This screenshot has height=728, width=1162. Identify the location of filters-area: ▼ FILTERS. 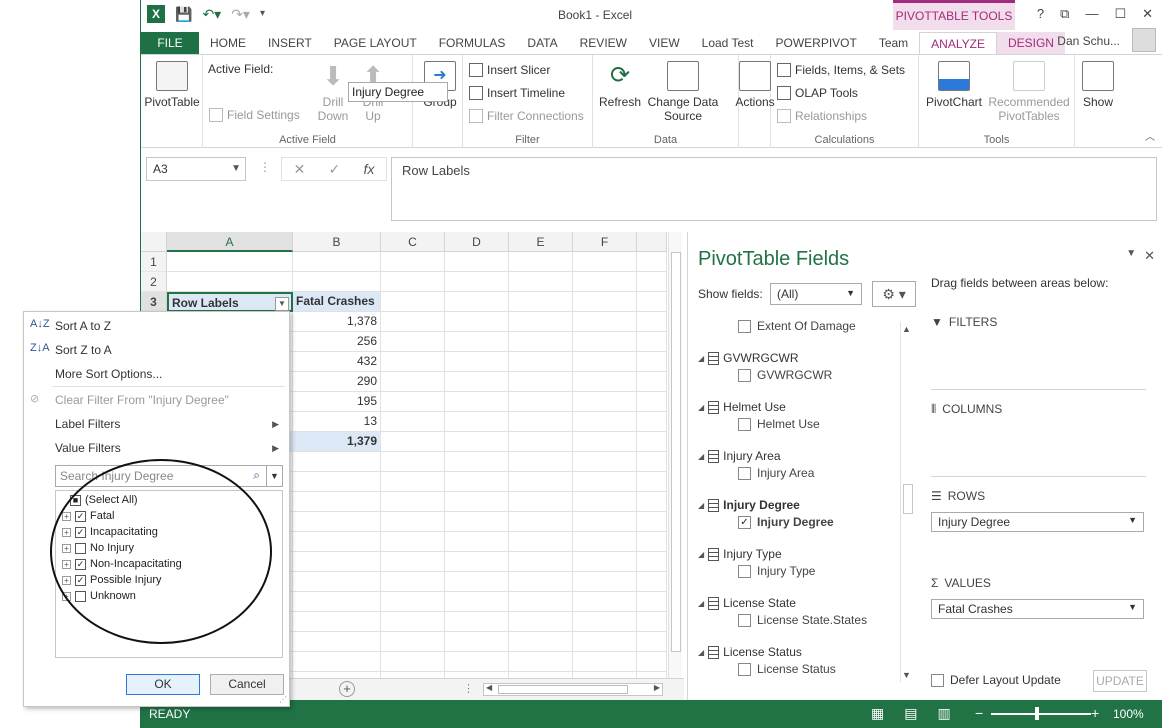
(1038, 351).